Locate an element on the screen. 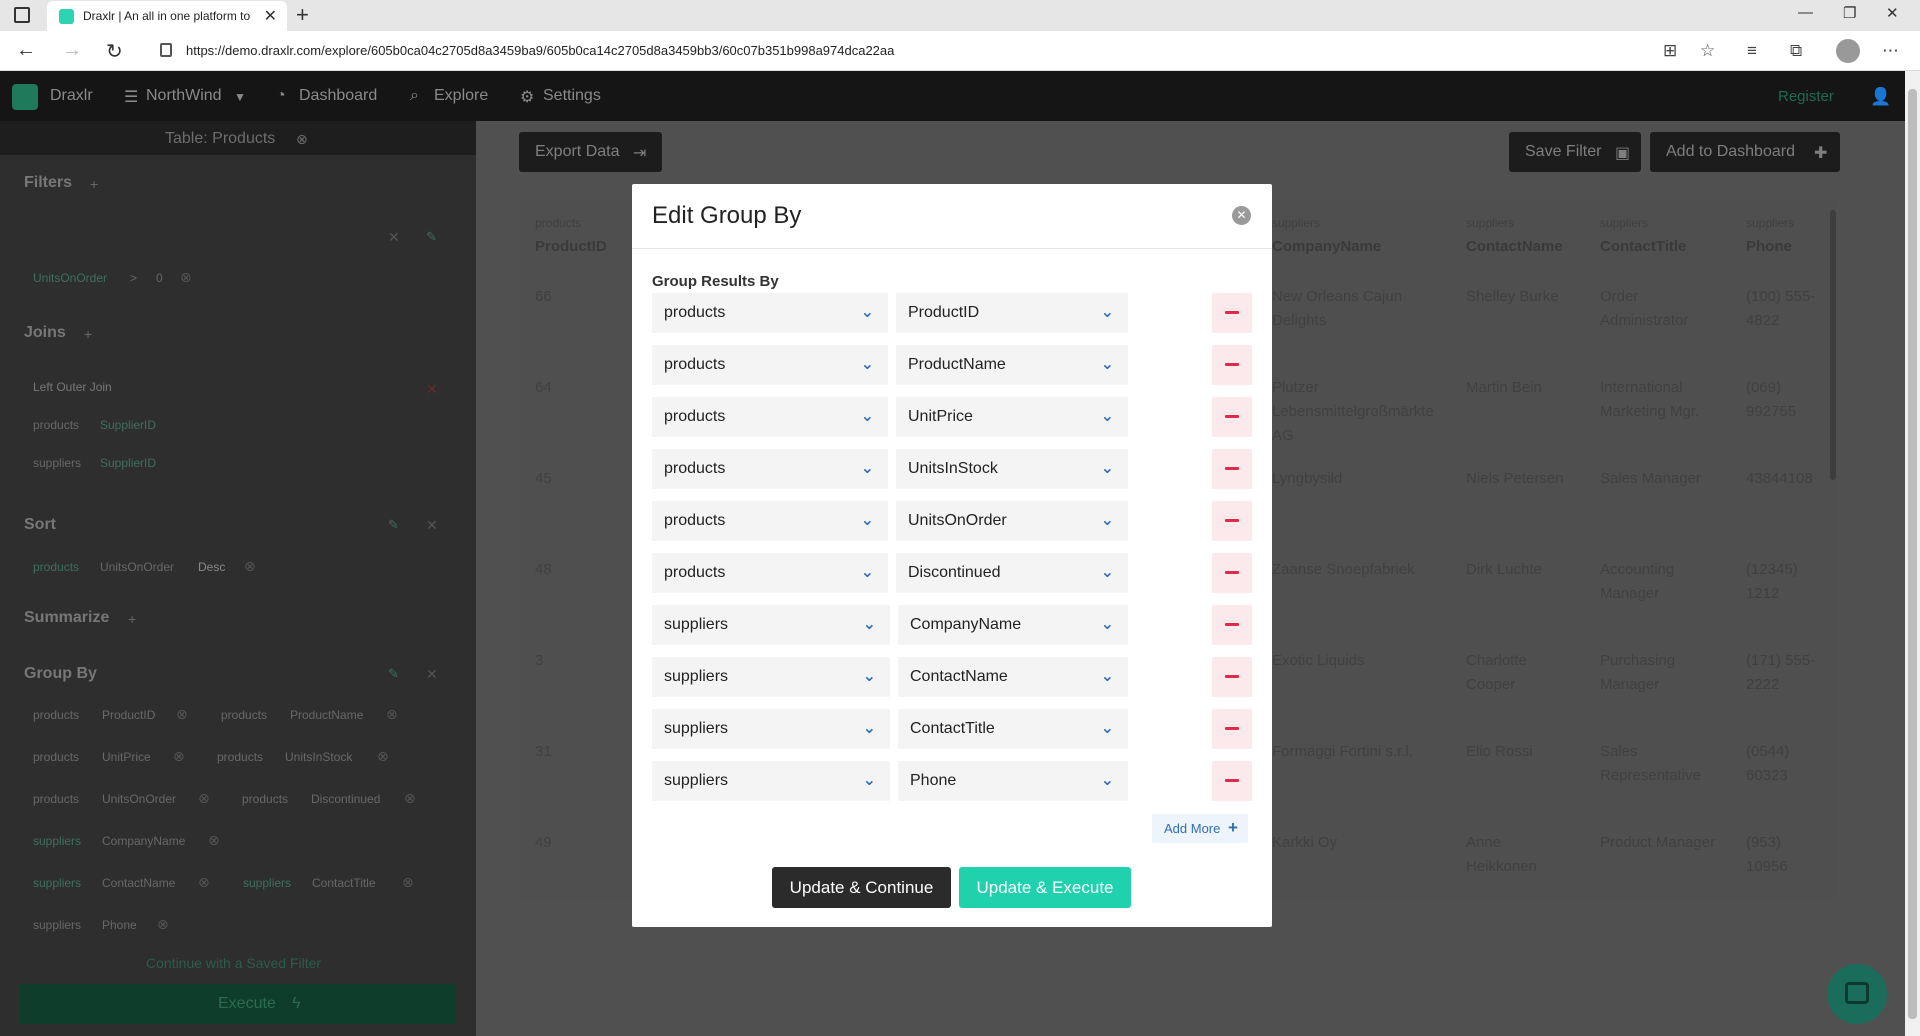 This screenshot has height=1036, width=1920. column-header: ContactName is located at coordinates (1514, 246).